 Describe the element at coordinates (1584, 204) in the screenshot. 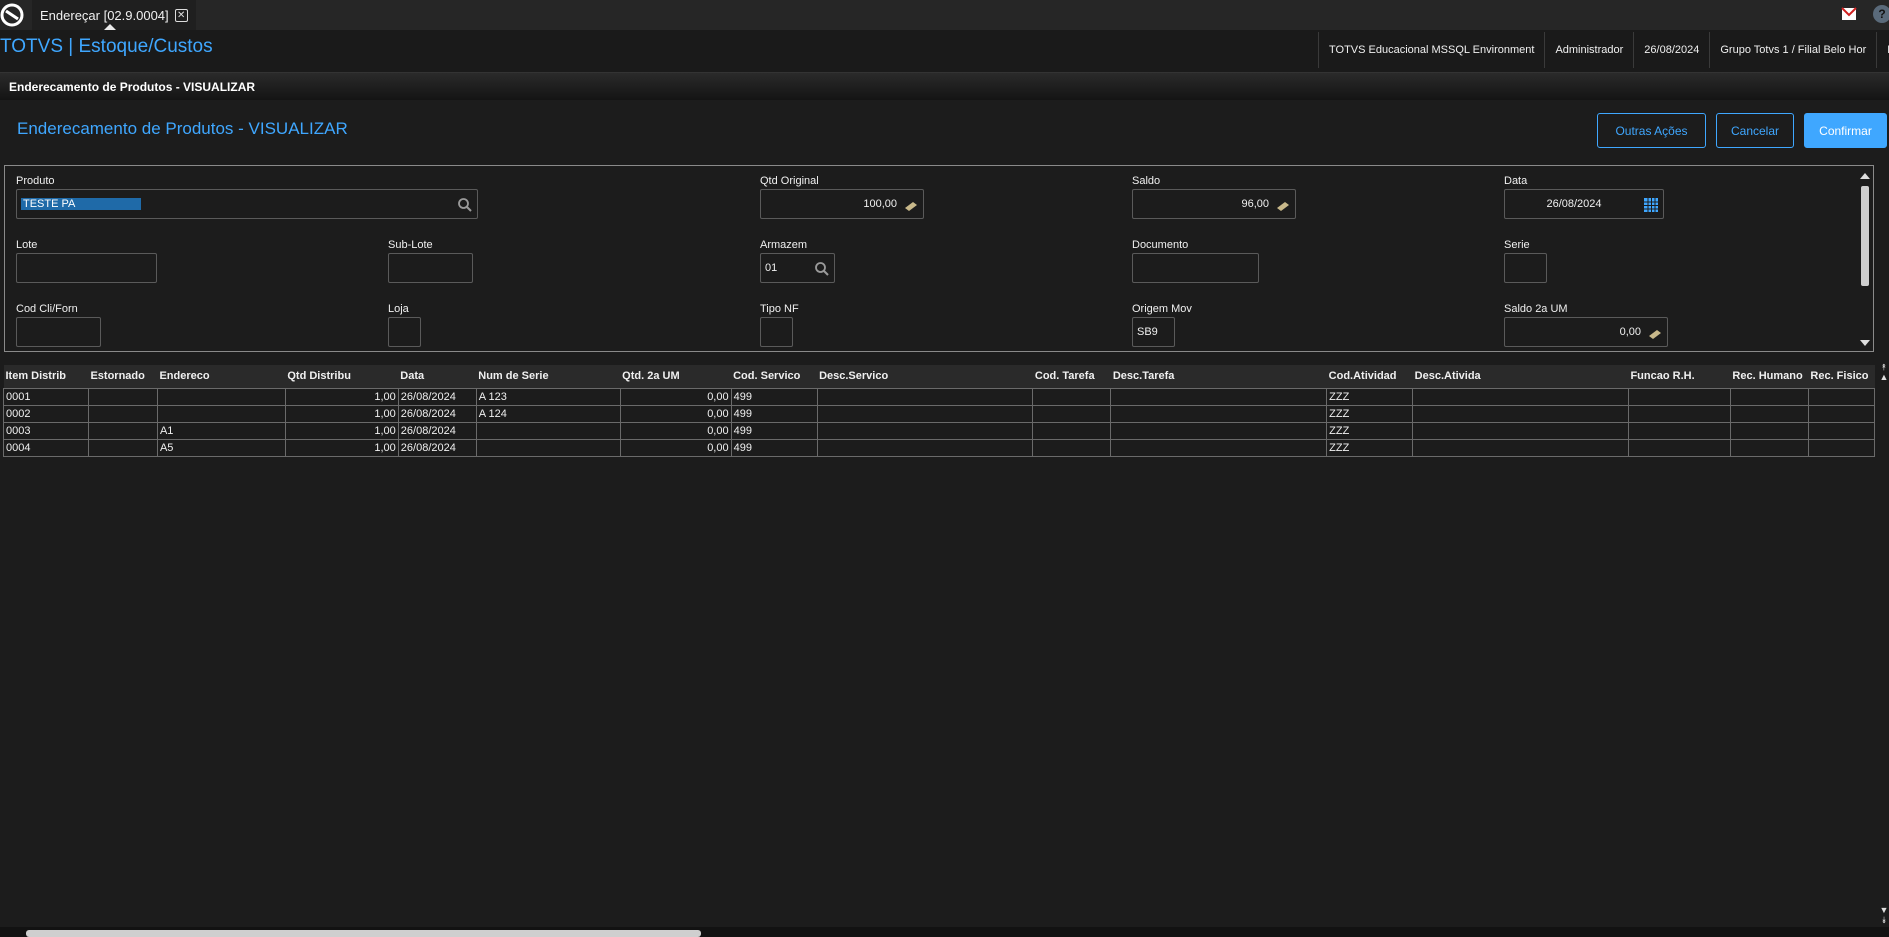

I see `data-input: 26/08/2024` at that location.